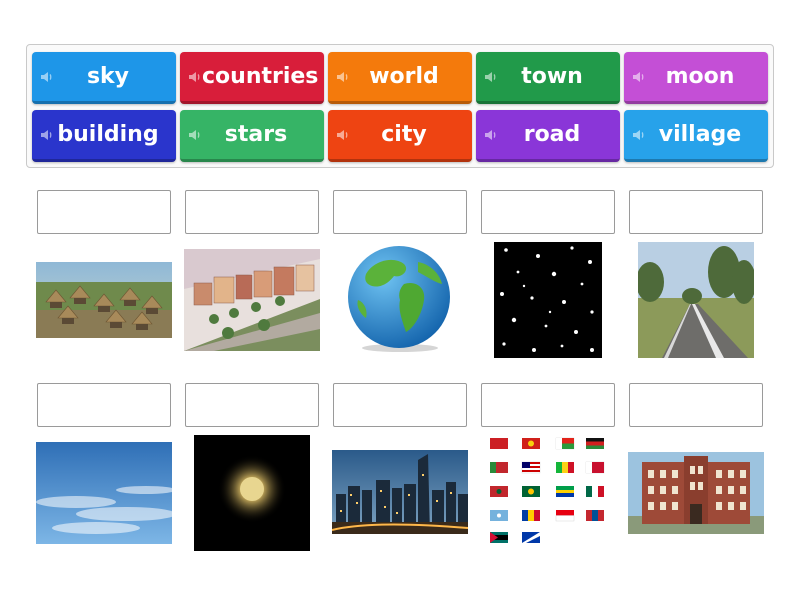 Image resolution: width=800 pixels, height=600 pixels. Describe the element at coordinates (400, 492) in the screenshot. I see `city-picture` at that location.